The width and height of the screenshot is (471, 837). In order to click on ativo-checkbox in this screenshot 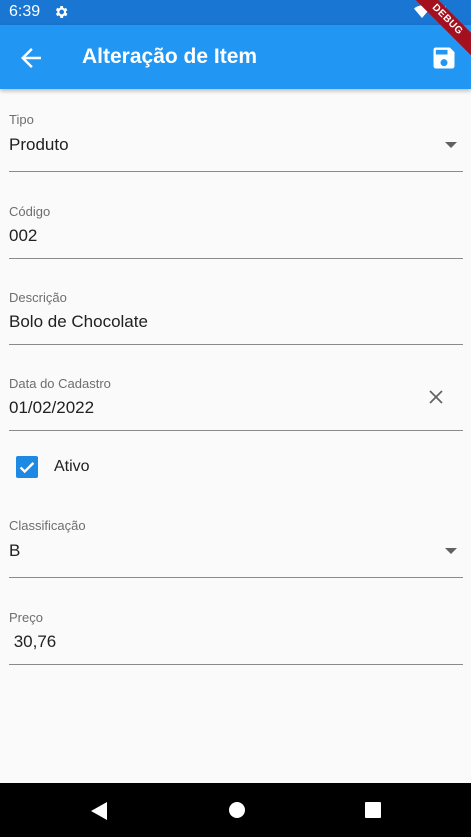, I will do `click(27, 467)`.